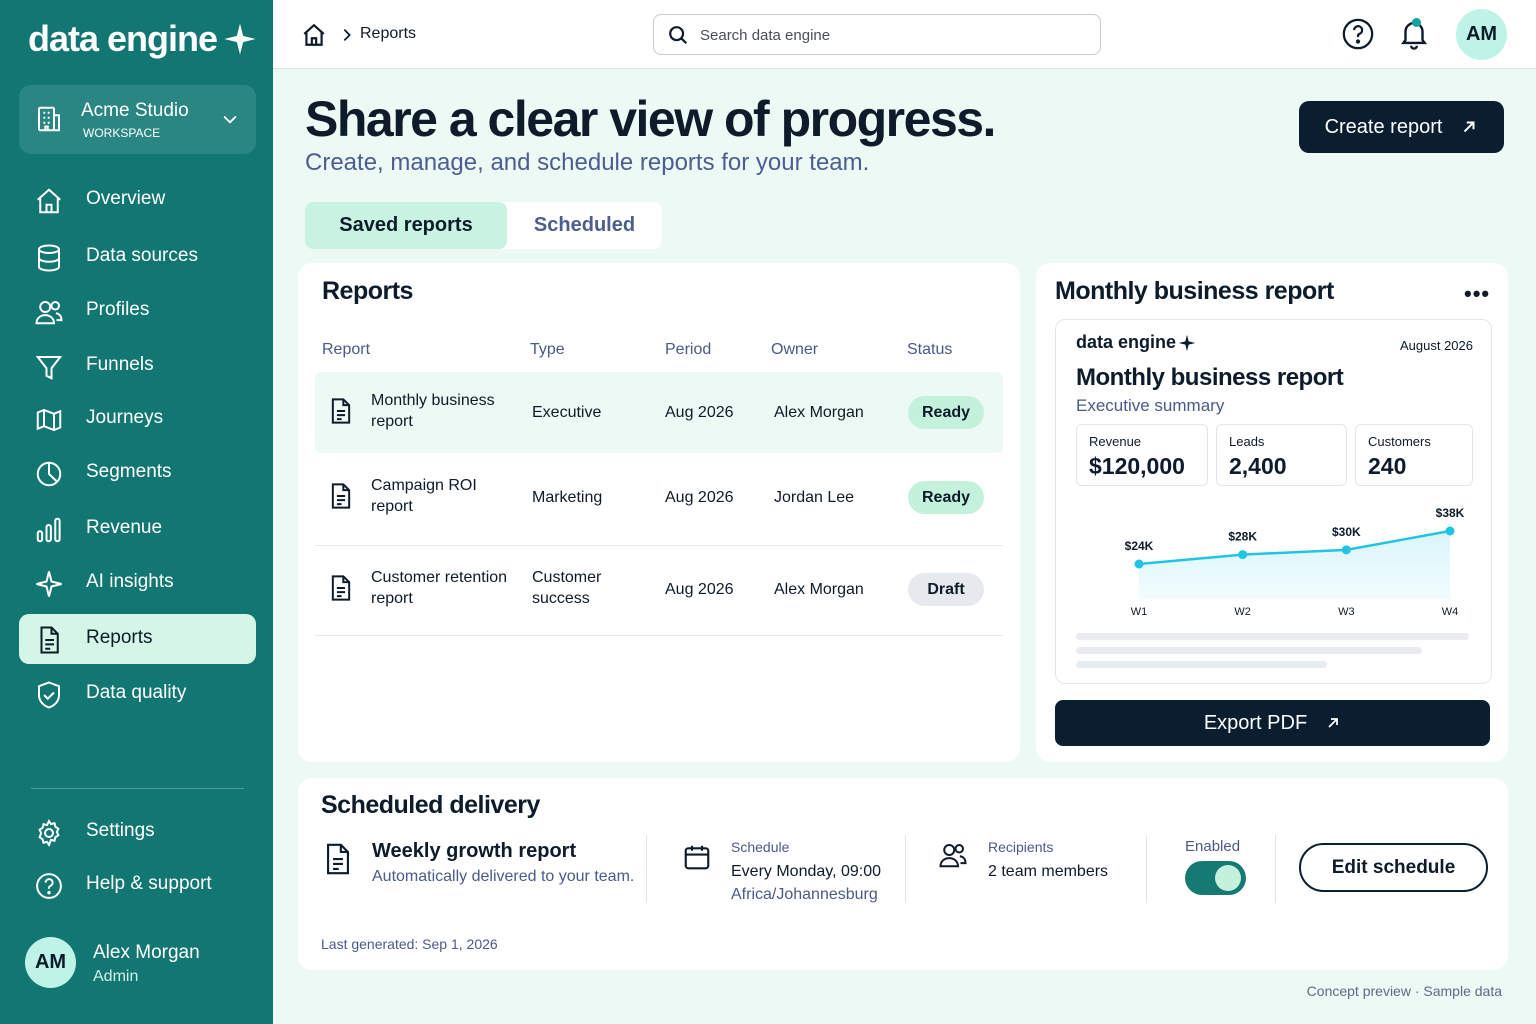 This screenshot has width=1536, height=1024. I want to click on revenue-trend-chart: $24K W1 $28K W2 $30K W3 $38K W4, so click(1295, 562).